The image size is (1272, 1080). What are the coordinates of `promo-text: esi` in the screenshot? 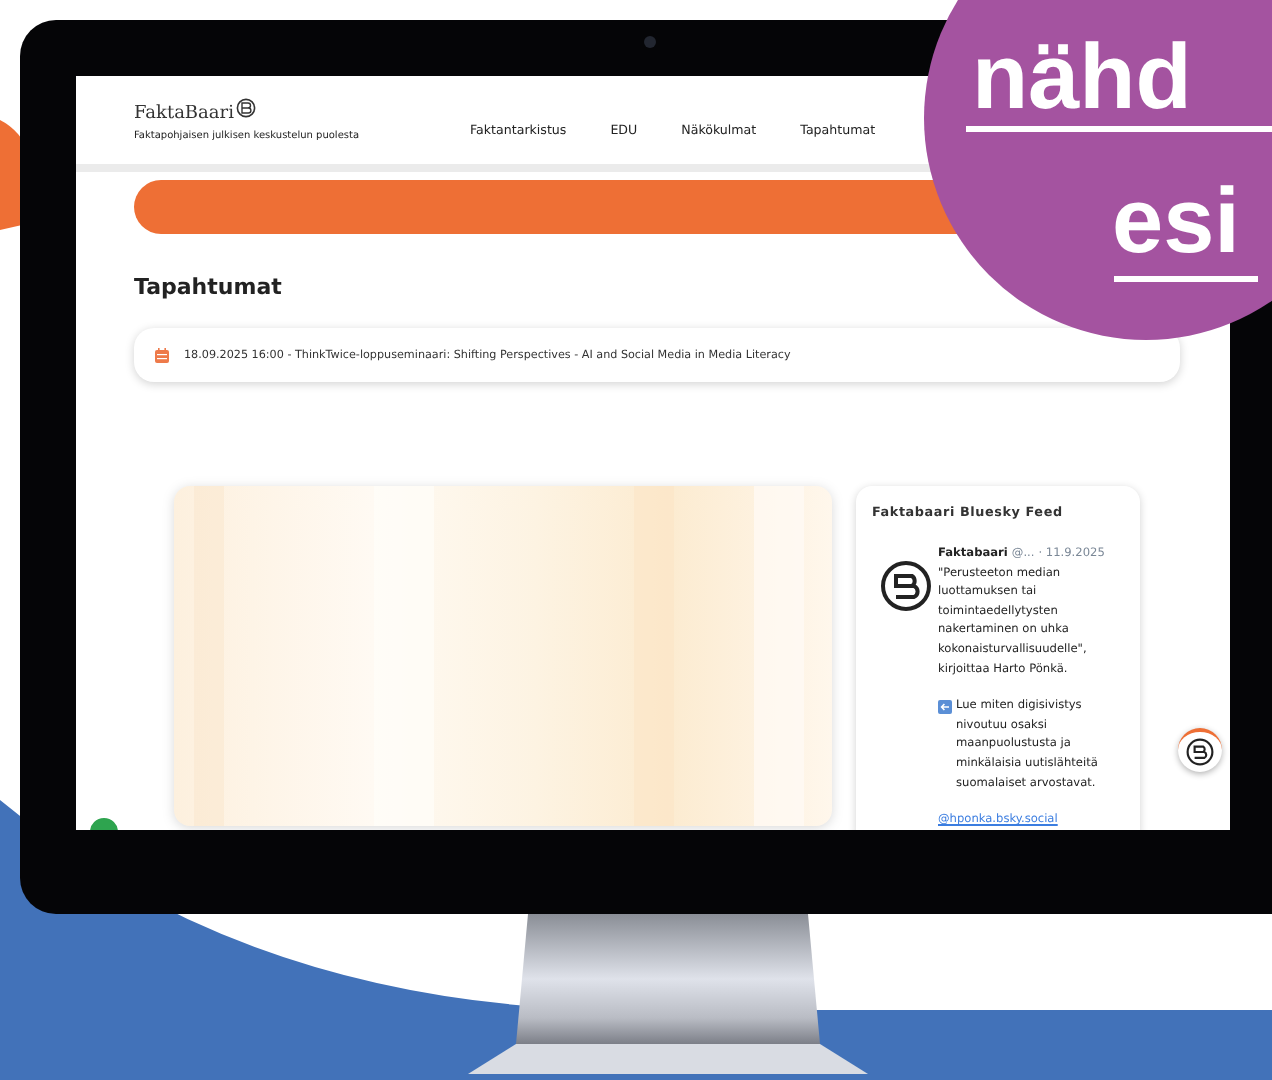 It's located at (1176, 220).